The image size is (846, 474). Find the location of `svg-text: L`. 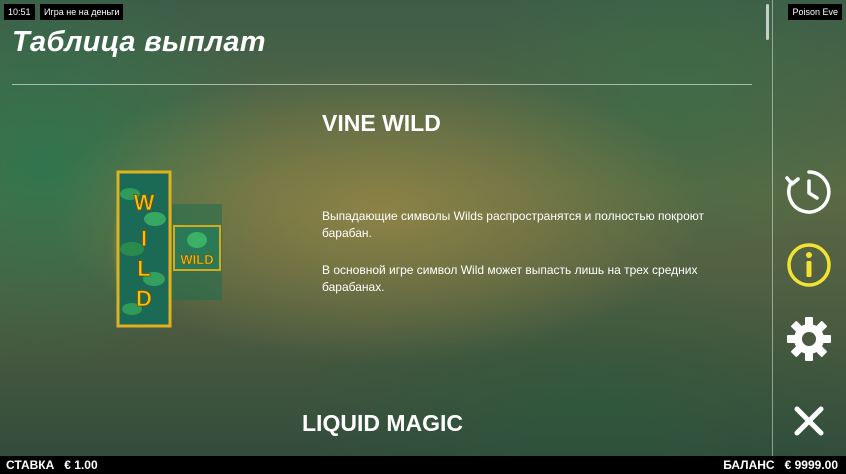

svg-text: L is located at coordinates (143, 268).